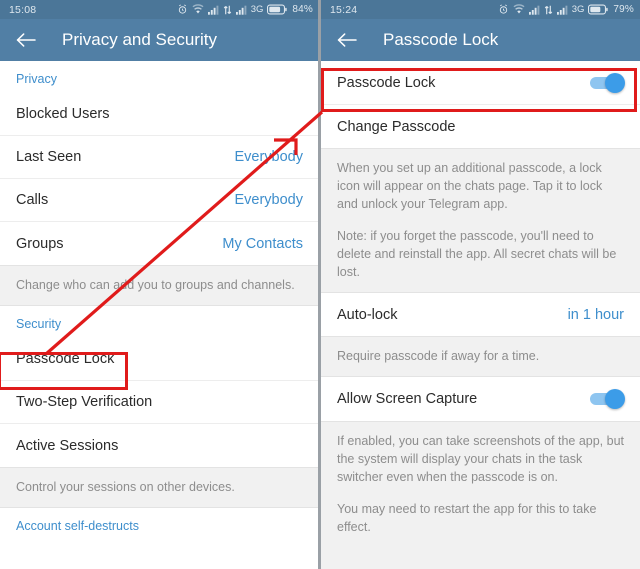 This screenshot has height=569, width=640. What do you see at coordinates (262, 243) in the screenshot?
I see `row-value: My Contacts` at bounding box center [262, 243].